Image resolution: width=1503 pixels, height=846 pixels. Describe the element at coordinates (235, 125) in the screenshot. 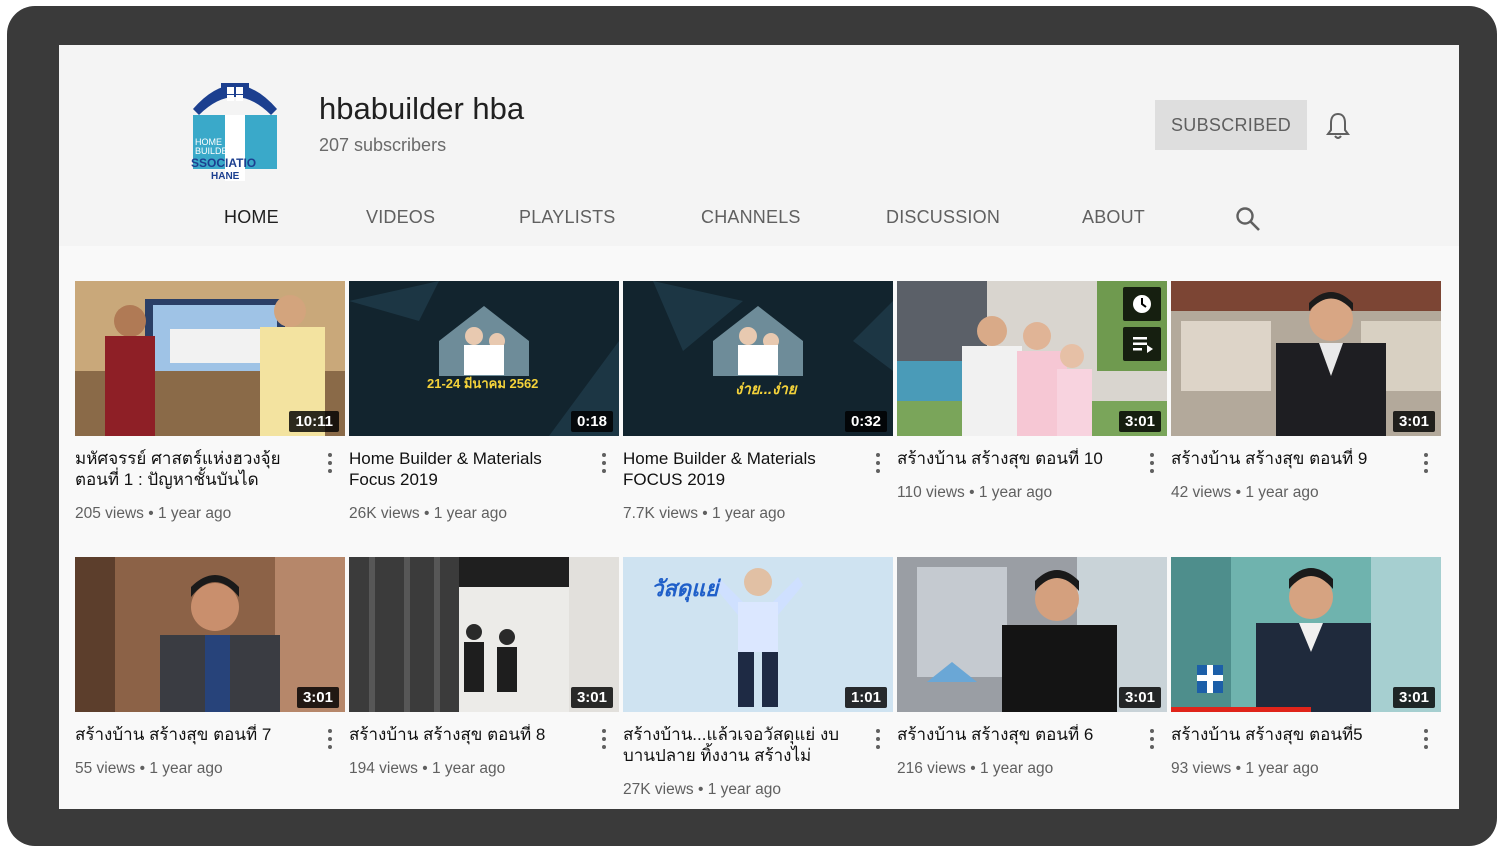

I see `channel-avatar: HOME BUILDER SSOCIATIO HANE` at that location.